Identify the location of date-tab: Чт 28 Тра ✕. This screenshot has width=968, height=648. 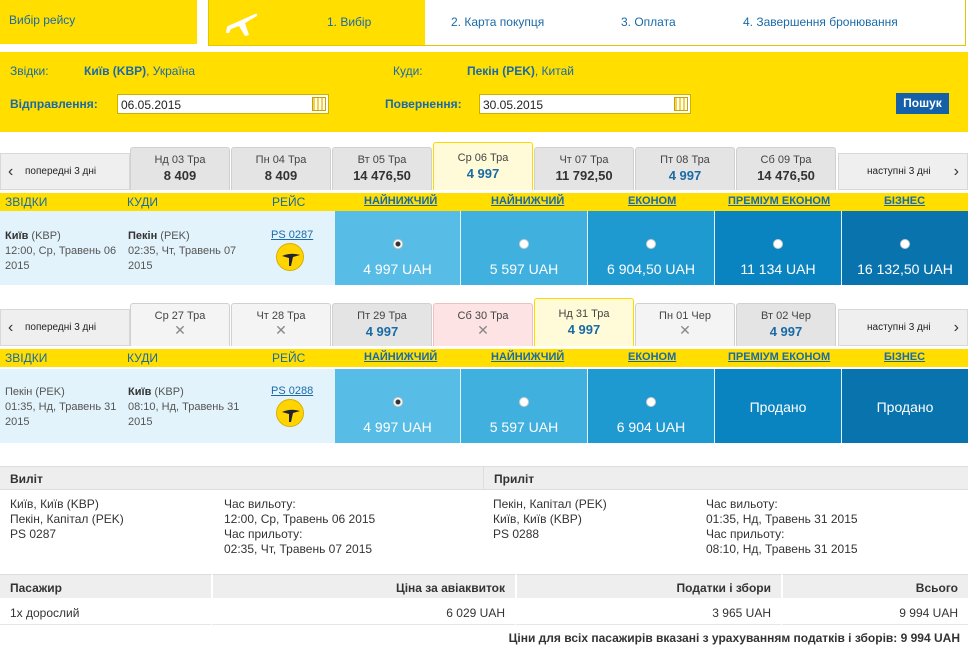
(281, 324).